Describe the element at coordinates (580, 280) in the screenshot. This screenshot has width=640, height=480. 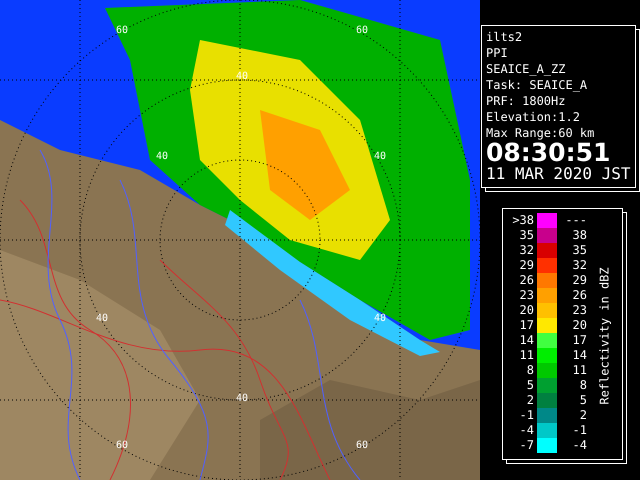
I see `legend-high-value: 29` at that location.